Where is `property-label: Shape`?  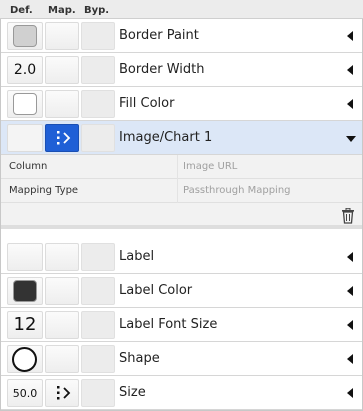 property-label: Shape is located at coordinates (139, 358).